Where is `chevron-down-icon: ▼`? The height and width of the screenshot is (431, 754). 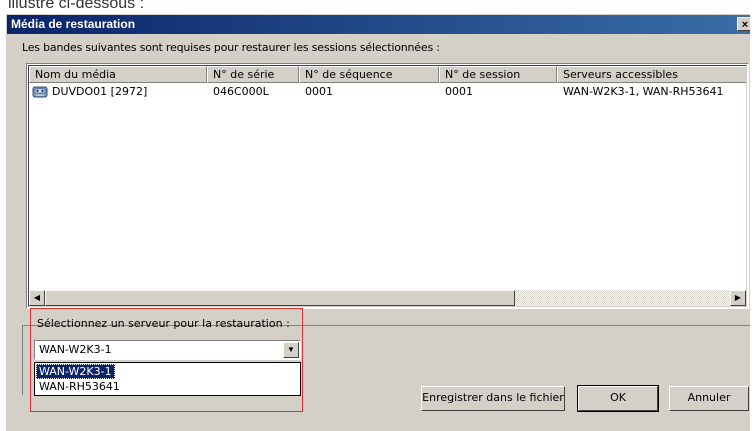 chevron-down-icon: ▼ is located at coordinates (291, 350).